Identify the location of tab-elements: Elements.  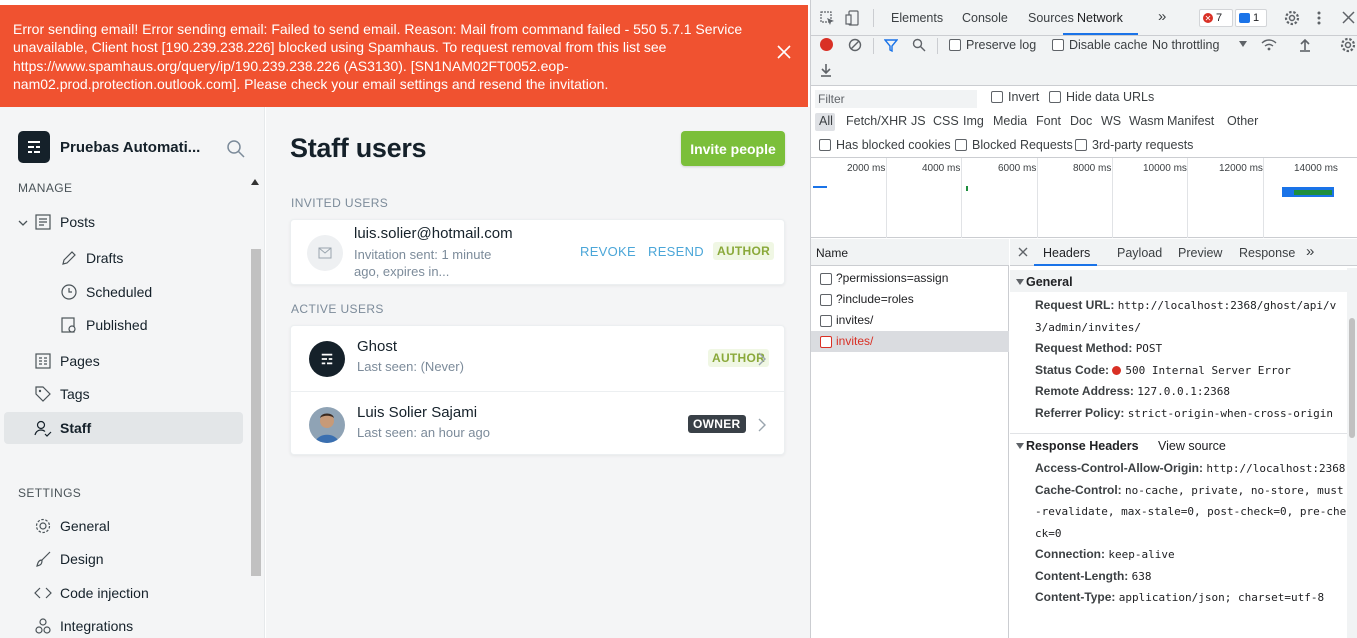
(917, 18).